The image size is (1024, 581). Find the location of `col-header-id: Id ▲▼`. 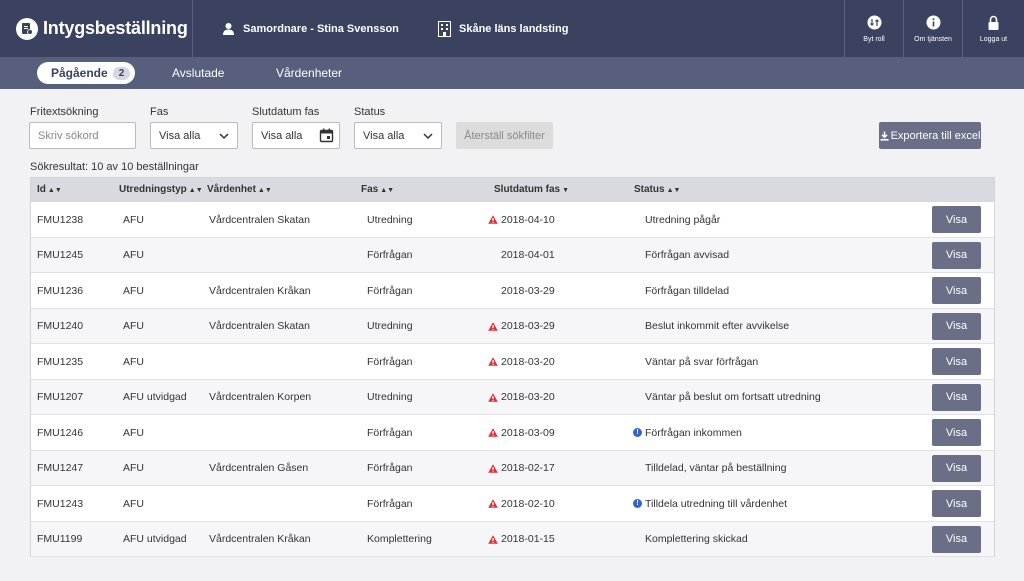

col-header-id: Id ▲▼ is located at coordinates (49, 189).